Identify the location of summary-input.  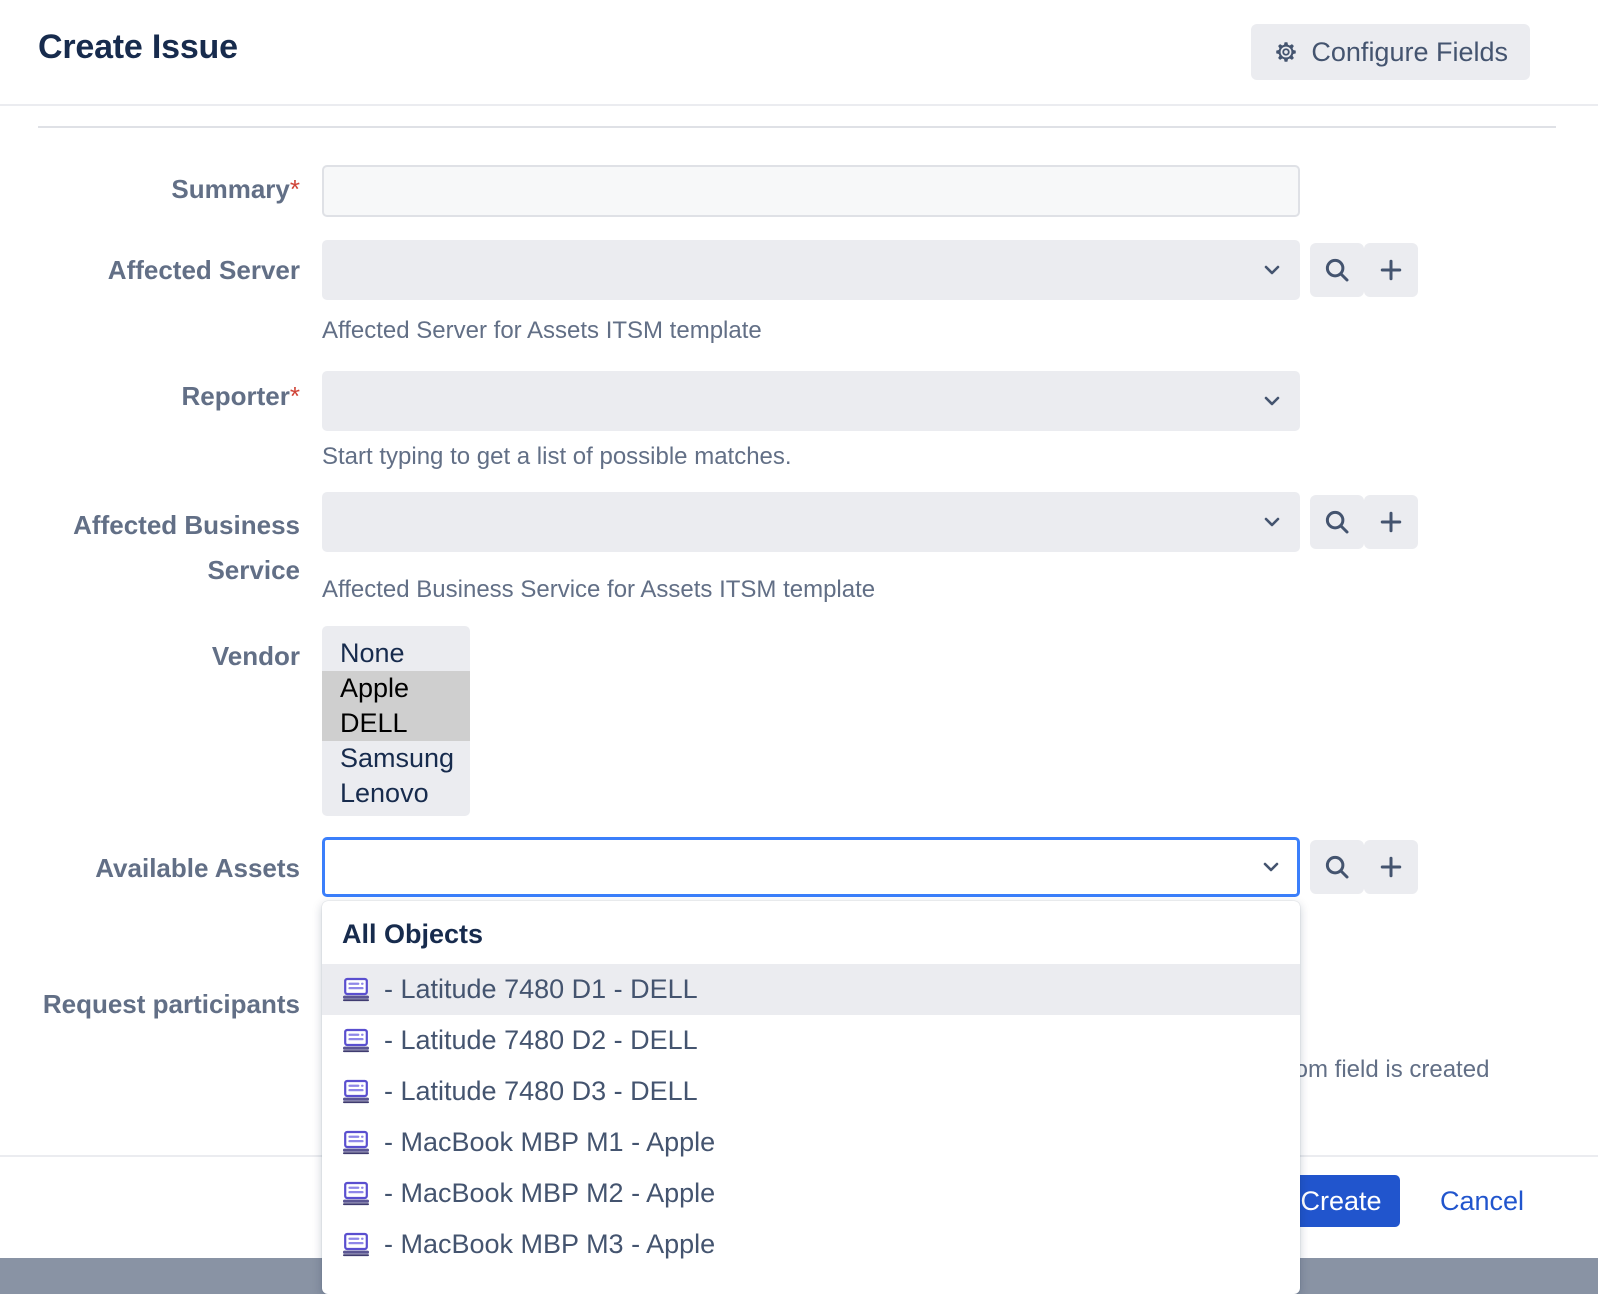
(811, 191).